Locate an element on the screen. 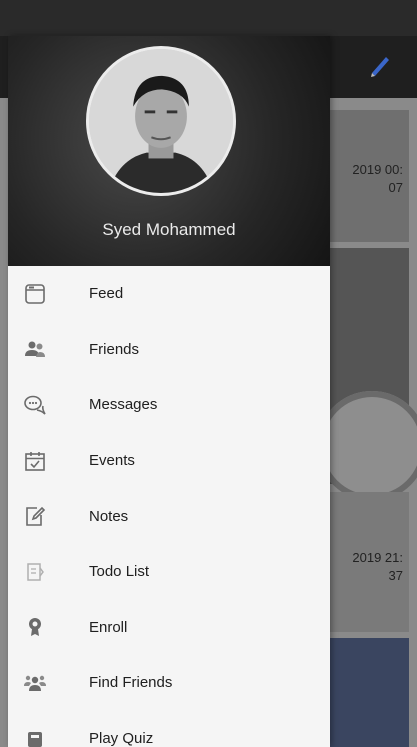 The height and width of the screenshot is (747, 417). menu-item-events: Events is located at coordinates (169, 461).